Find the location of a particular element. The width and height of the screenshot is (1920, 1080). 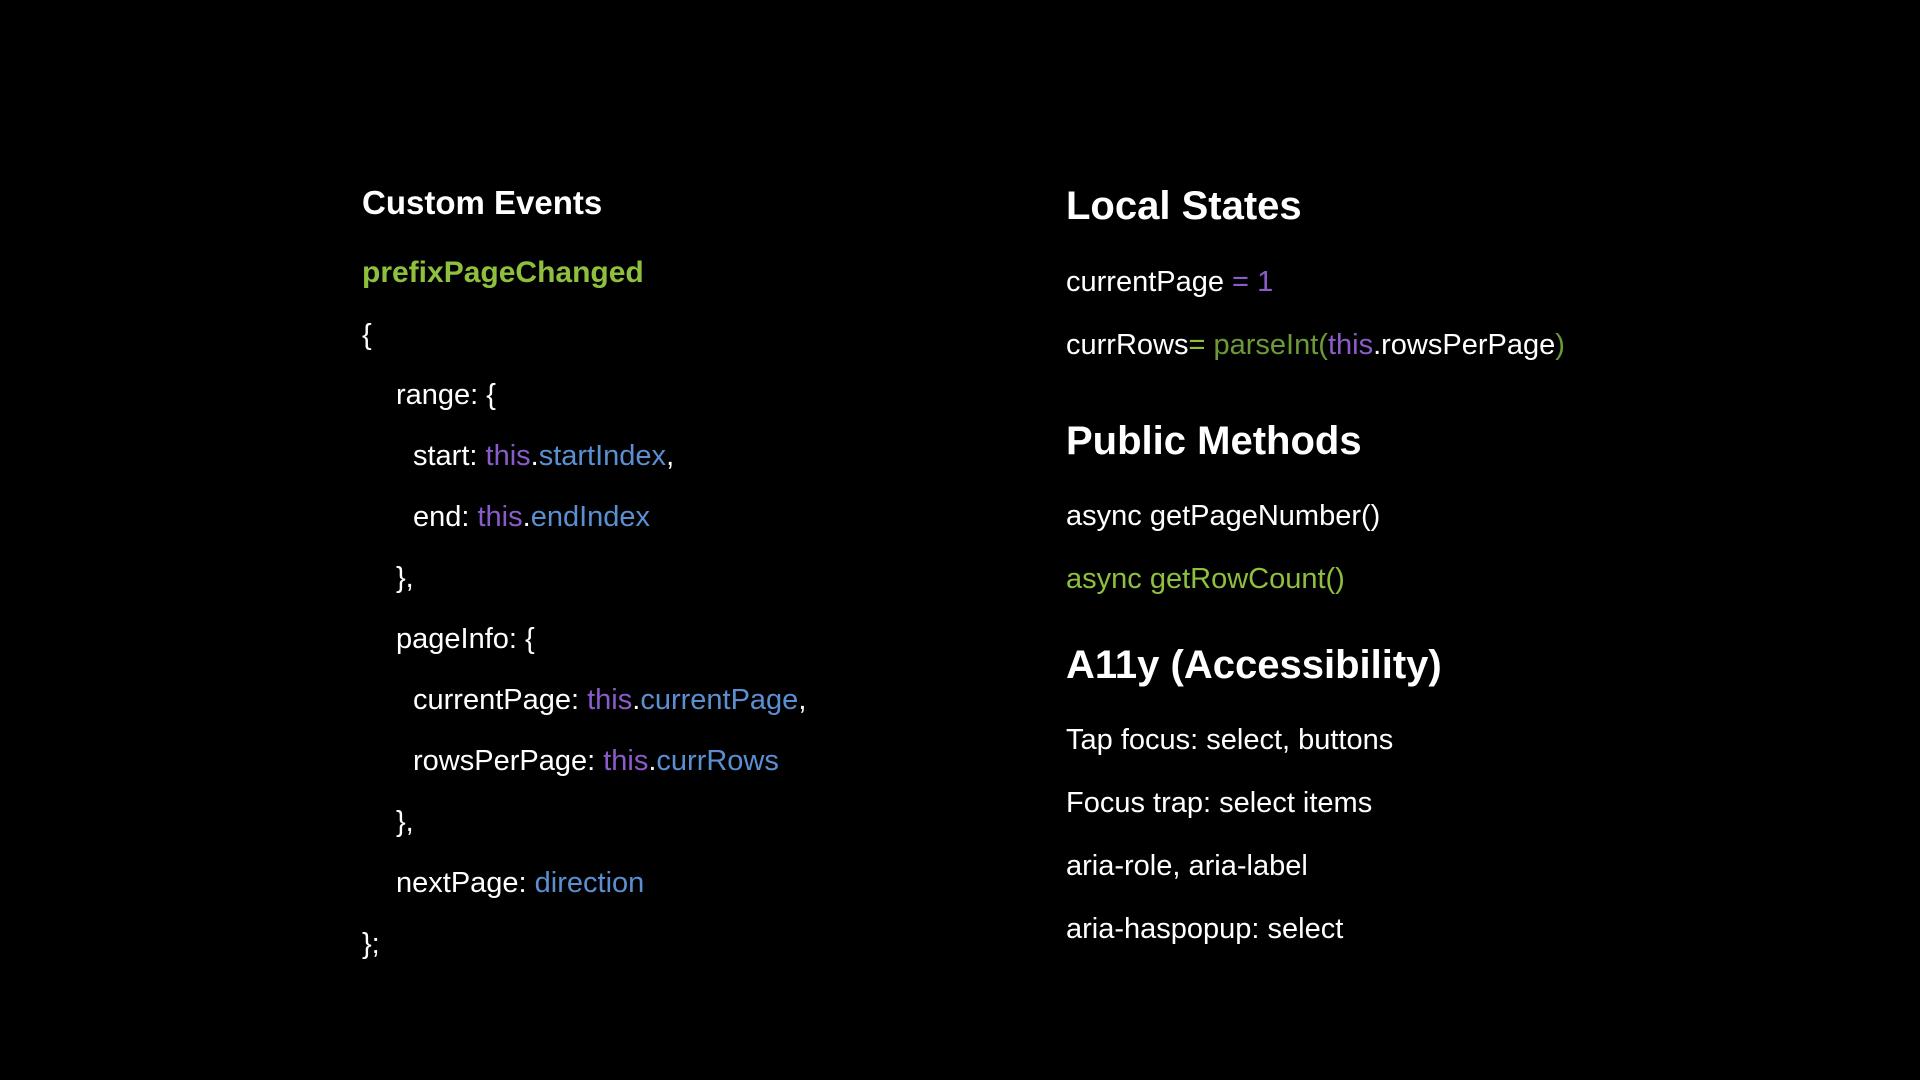

code-start-line: start: this.startIndex, is located at coordinates (543, 456).